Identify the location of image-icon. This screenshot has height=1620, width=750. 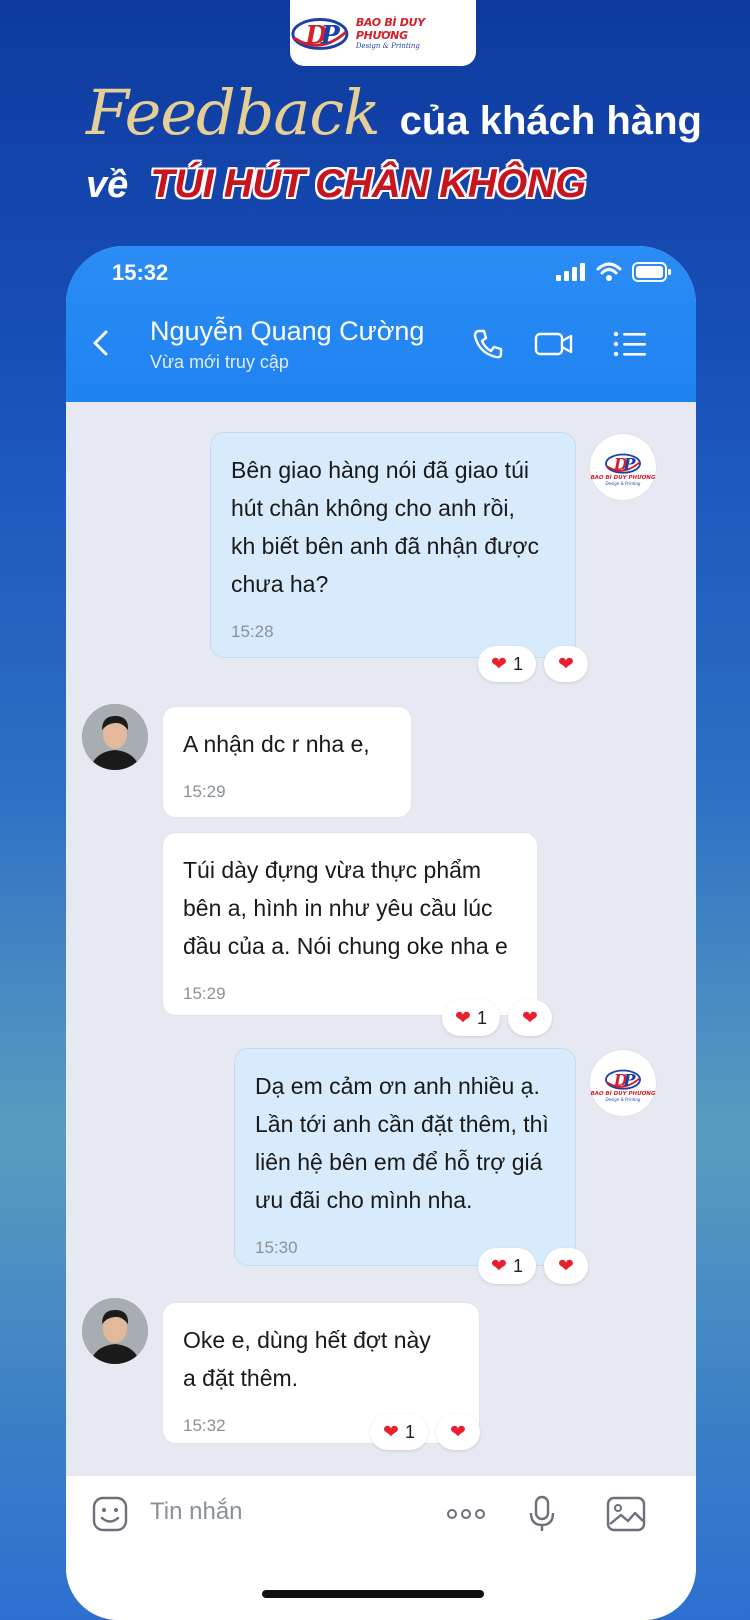
(626, 1514).